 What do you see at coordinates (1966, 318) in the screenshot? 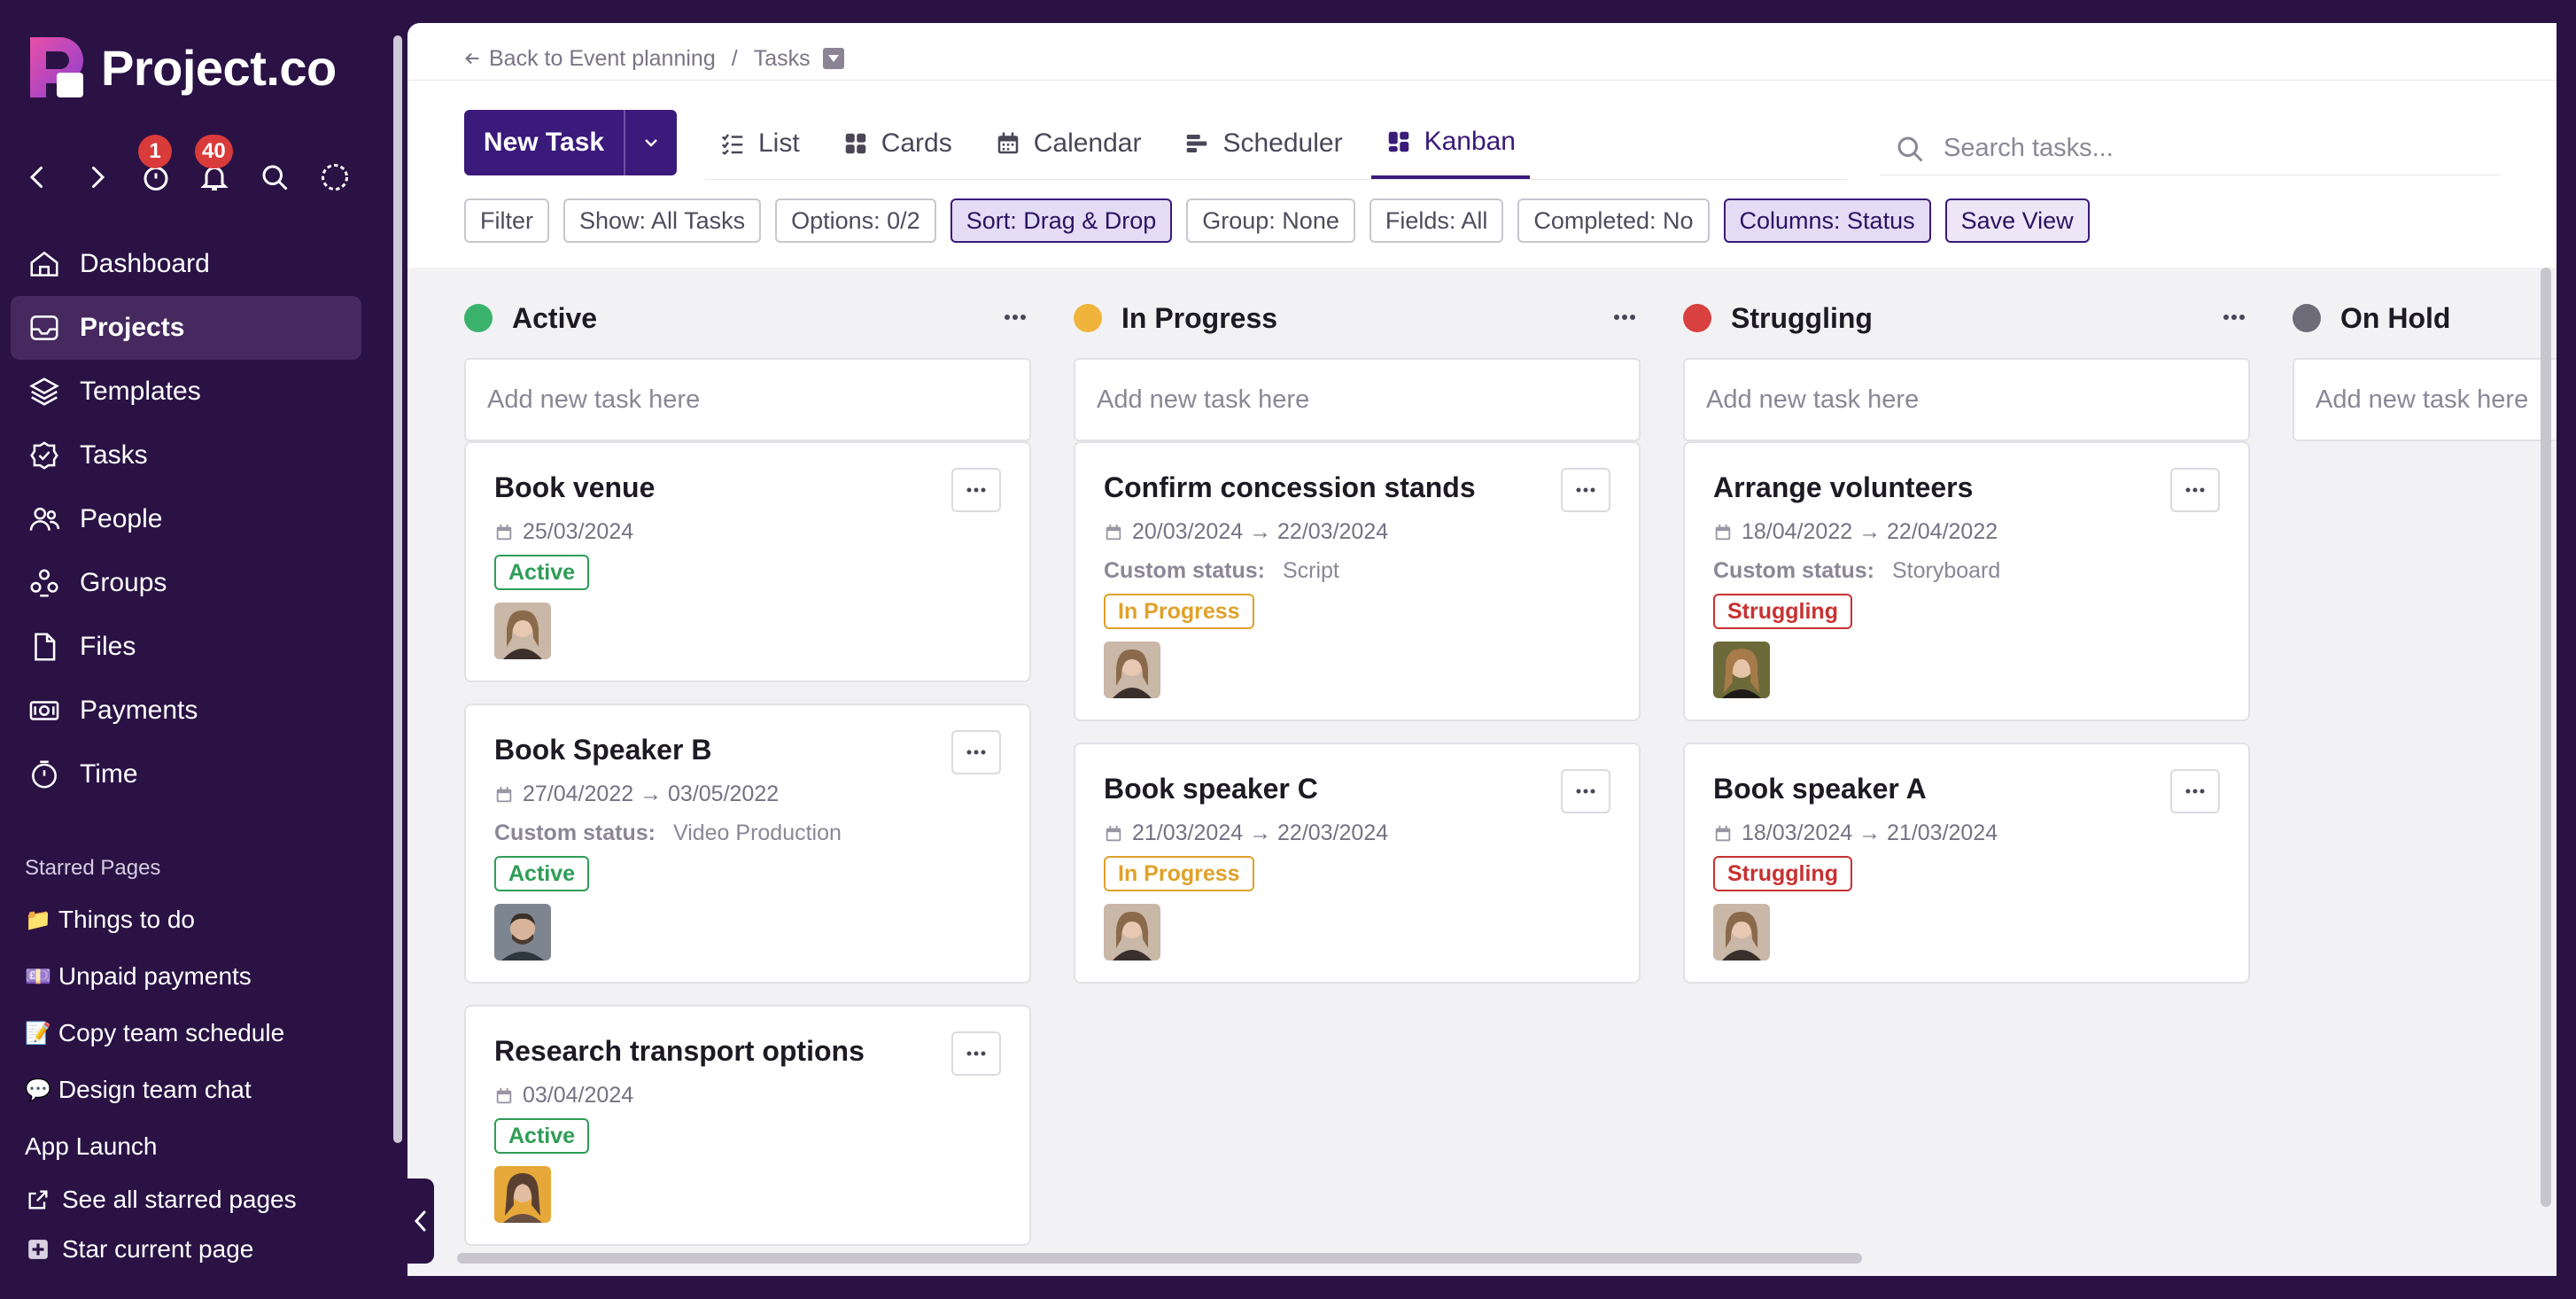
I see `column-header: Struggling` at bounding box center [1966, 318].